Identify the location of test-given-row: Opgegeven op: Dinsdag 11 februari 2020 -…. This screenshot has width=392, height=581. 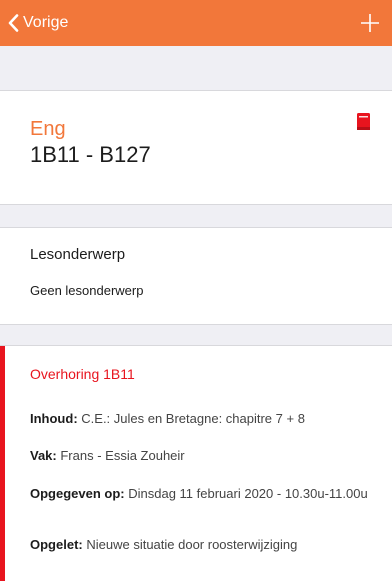
(206, 493).